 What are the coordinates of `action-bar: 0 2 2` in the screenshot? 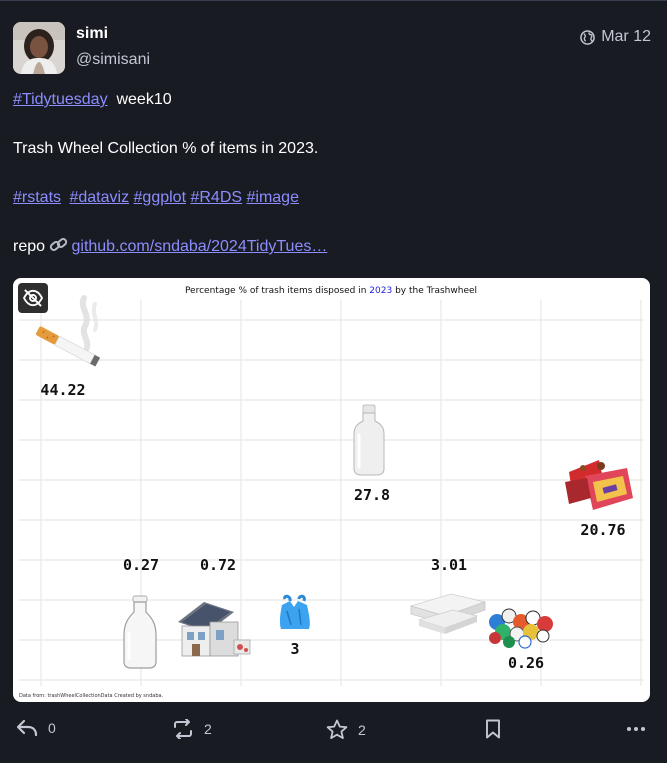 It's located at (333, 734).